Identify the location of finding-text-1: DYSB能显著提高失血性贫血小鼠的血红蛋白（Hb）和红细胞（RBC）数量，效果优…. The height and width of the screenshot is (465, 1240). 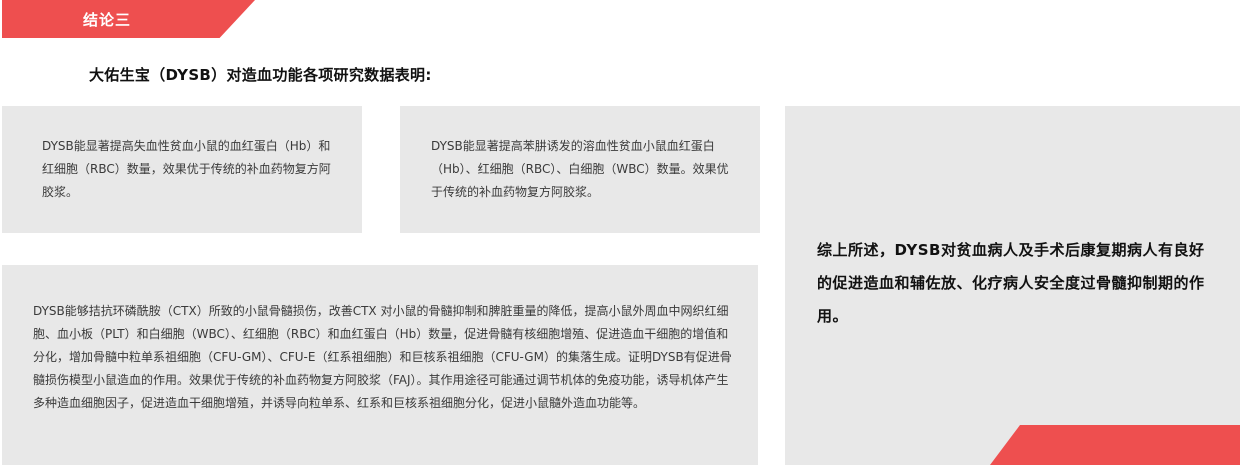
(186, 169).